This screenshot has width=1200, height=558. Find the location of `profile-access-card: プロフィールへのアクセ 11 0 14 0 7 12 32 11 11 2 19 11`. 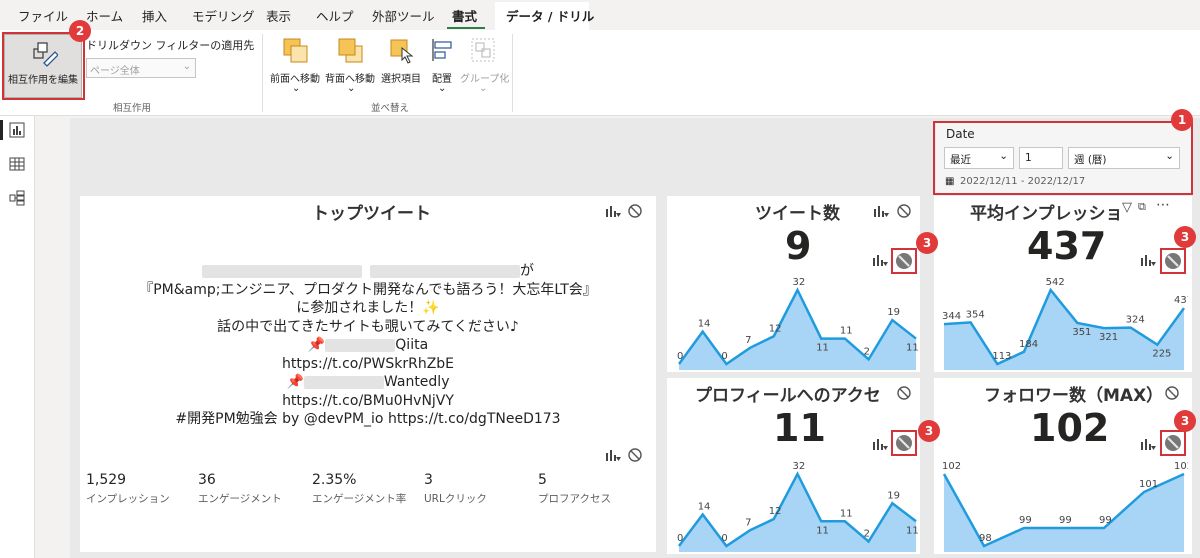

profile-access-card: プロフィールへのアクセ 11 0 14 0 7 12 32 11 11 2 19 11 is located at coordinates (793, 466).